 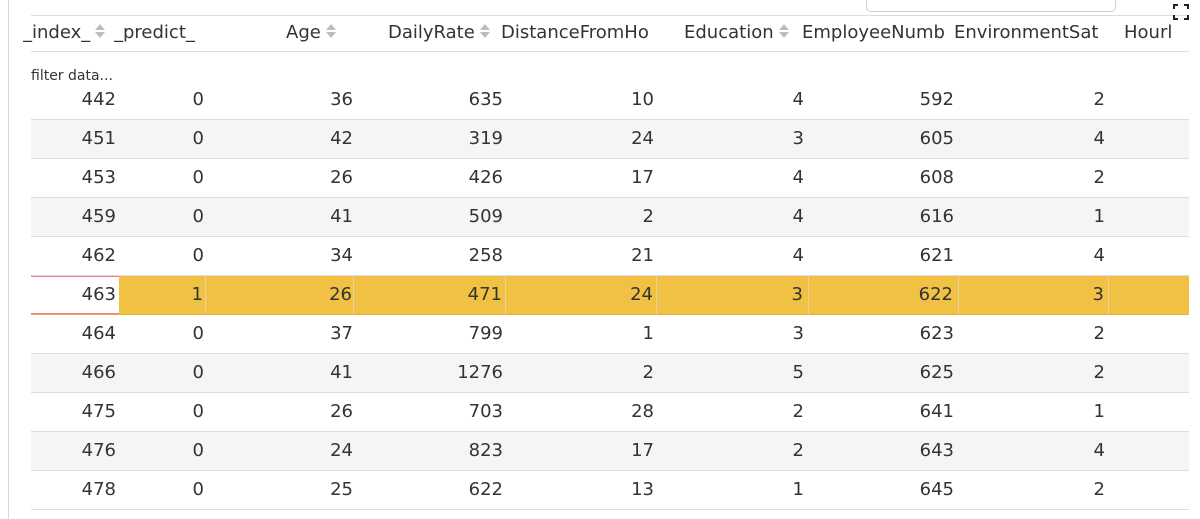 What do you see at coordinates (162, 295) in the screenshot?
I see `table-cell-predict: 1` at bounding box center [162, 295].